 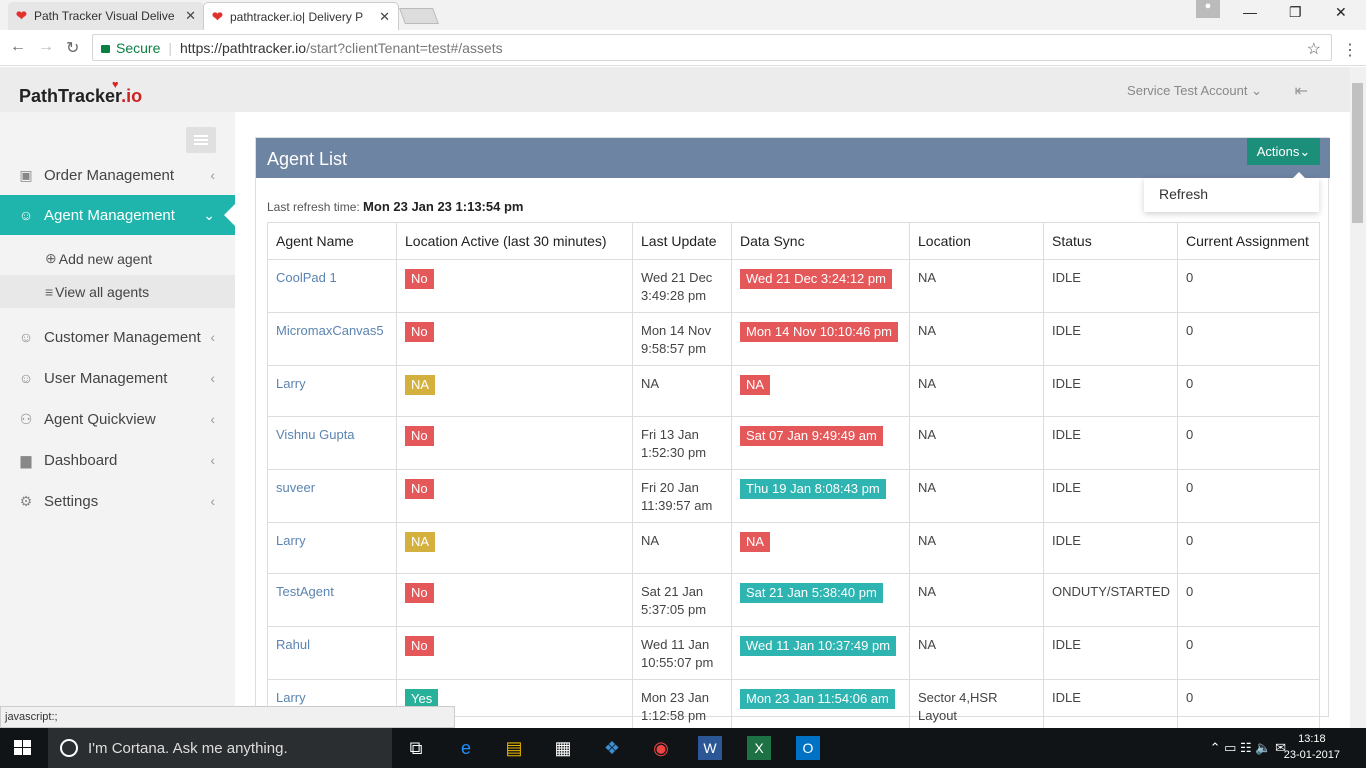 I want to click on edge-icon: e, so click(x=466, y=748).